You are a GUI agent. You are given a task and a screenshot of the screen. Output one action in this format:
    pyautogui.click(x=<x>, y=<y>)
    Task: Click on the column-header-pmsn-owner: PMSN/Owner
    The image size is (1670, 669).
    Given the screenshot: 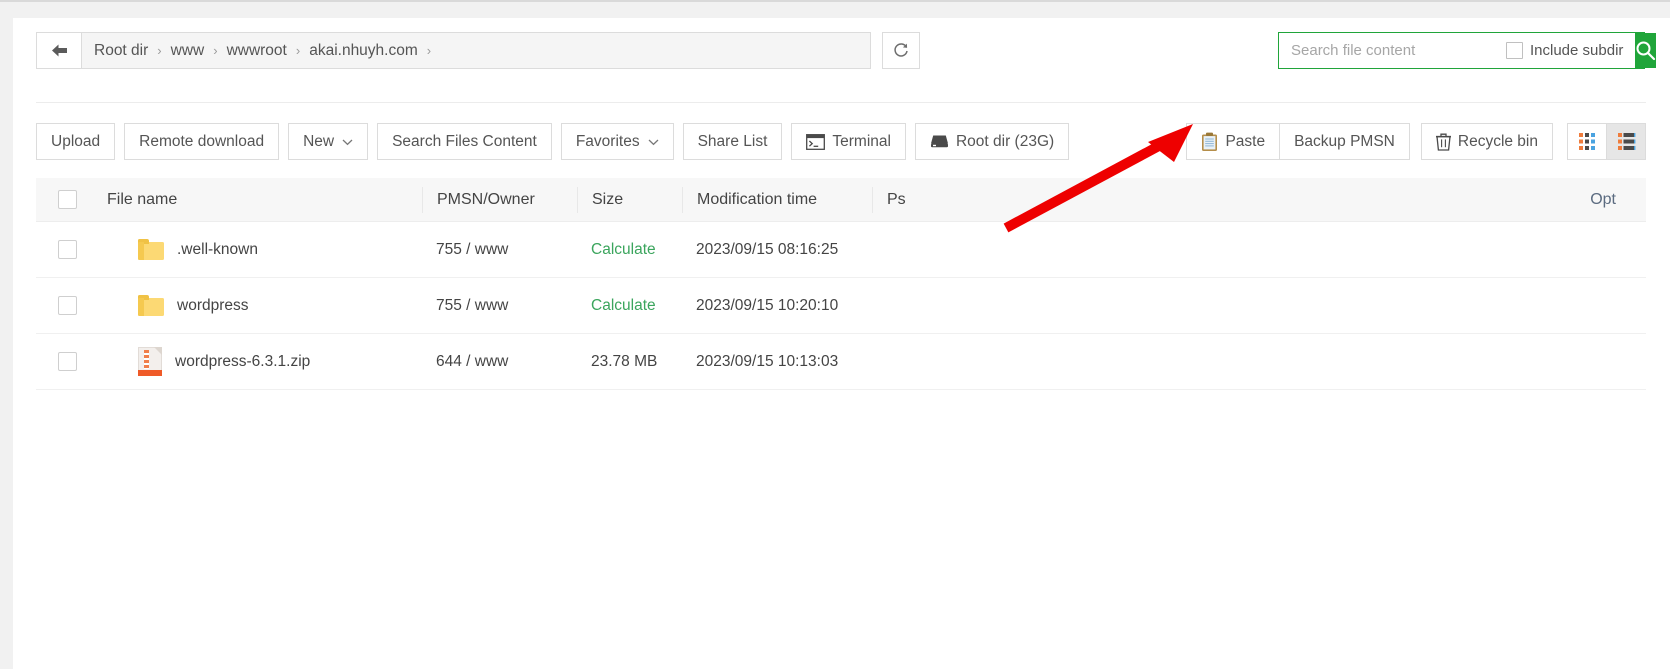 What is the action you would take?
    pyautogui.click(x=499, y=199)
    